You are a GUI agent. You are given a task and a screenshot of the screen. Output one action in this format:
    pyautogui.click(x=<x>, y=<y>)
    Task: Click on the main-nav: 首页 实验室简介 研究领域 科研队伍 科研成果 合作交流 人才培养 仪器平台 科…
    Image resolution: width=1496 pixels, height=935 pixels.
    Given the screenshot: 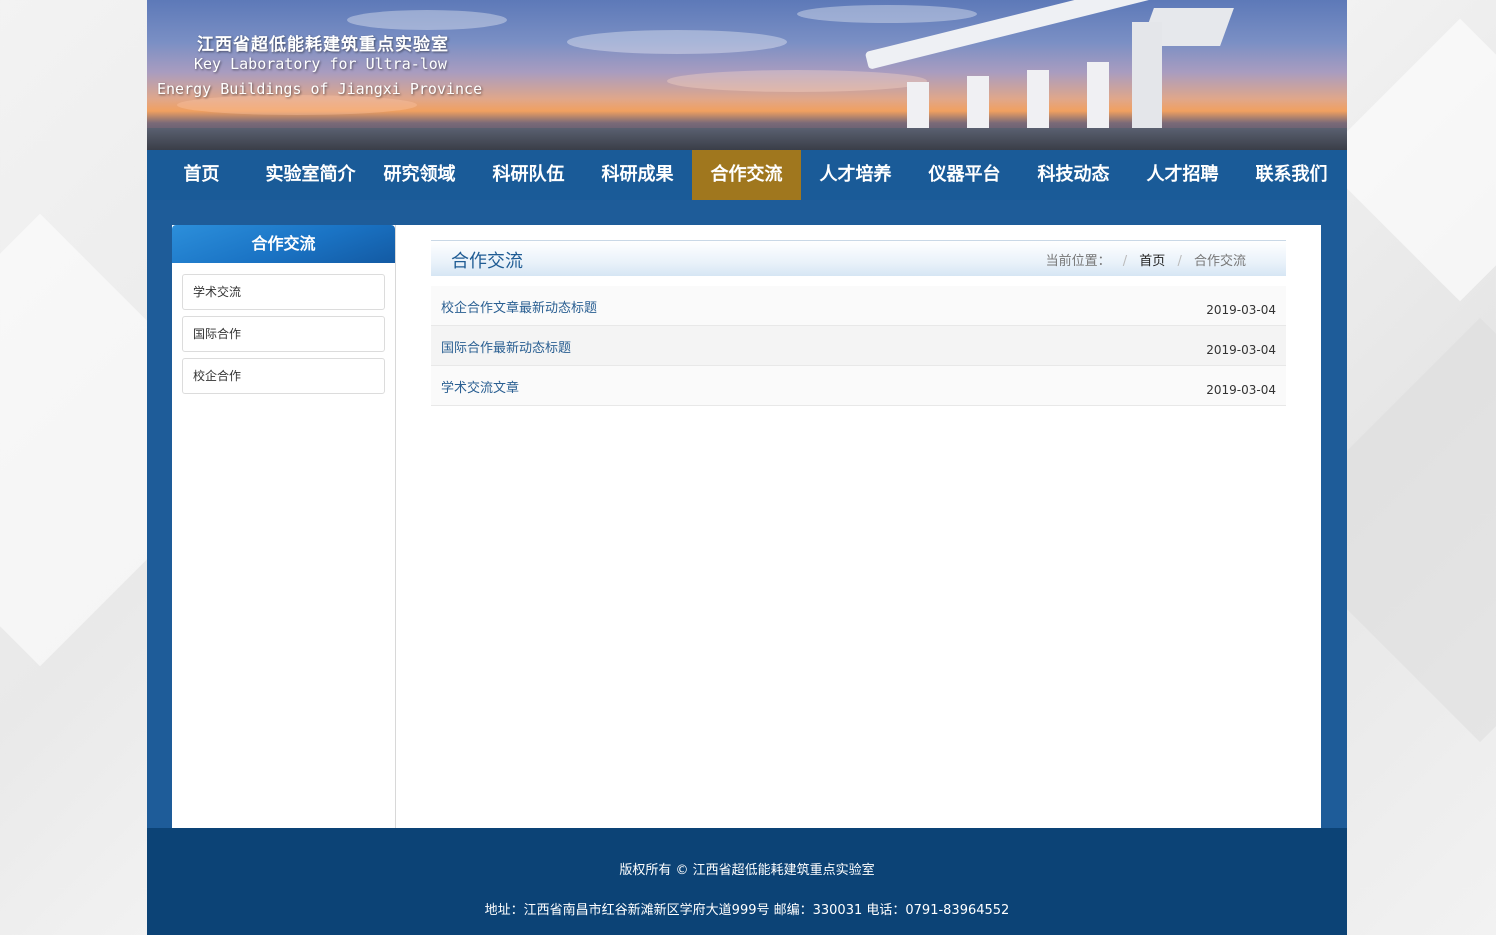 What is the action you would take?
    pyautogui.click(x=747, y=175)
    